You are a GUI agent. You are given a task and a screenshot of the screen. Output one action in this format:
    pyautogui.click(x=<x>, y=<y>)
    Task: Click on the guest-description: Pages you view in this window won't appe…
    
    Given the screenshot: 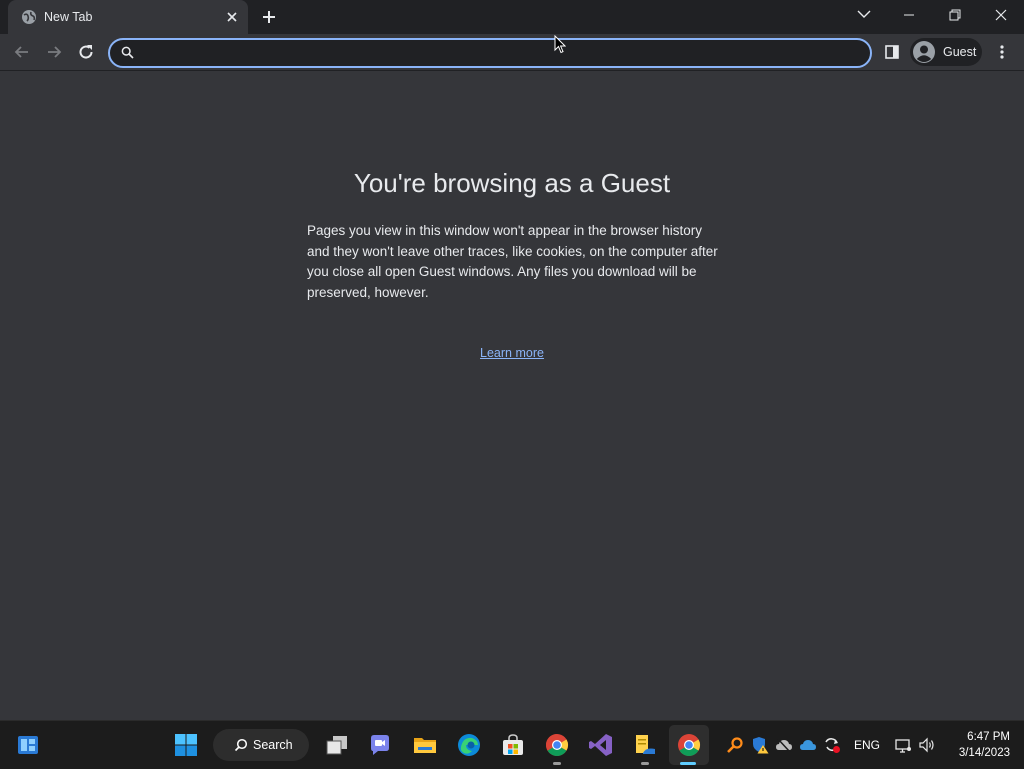 What is the action you would take?
    pyautogui.click(x=512, y=262)
    